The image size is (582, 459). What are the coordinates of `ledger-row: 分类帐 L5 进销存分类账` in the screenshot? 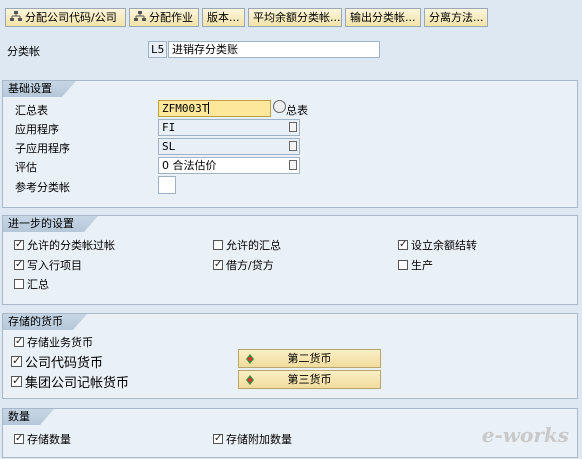 It's located at (291, 50).